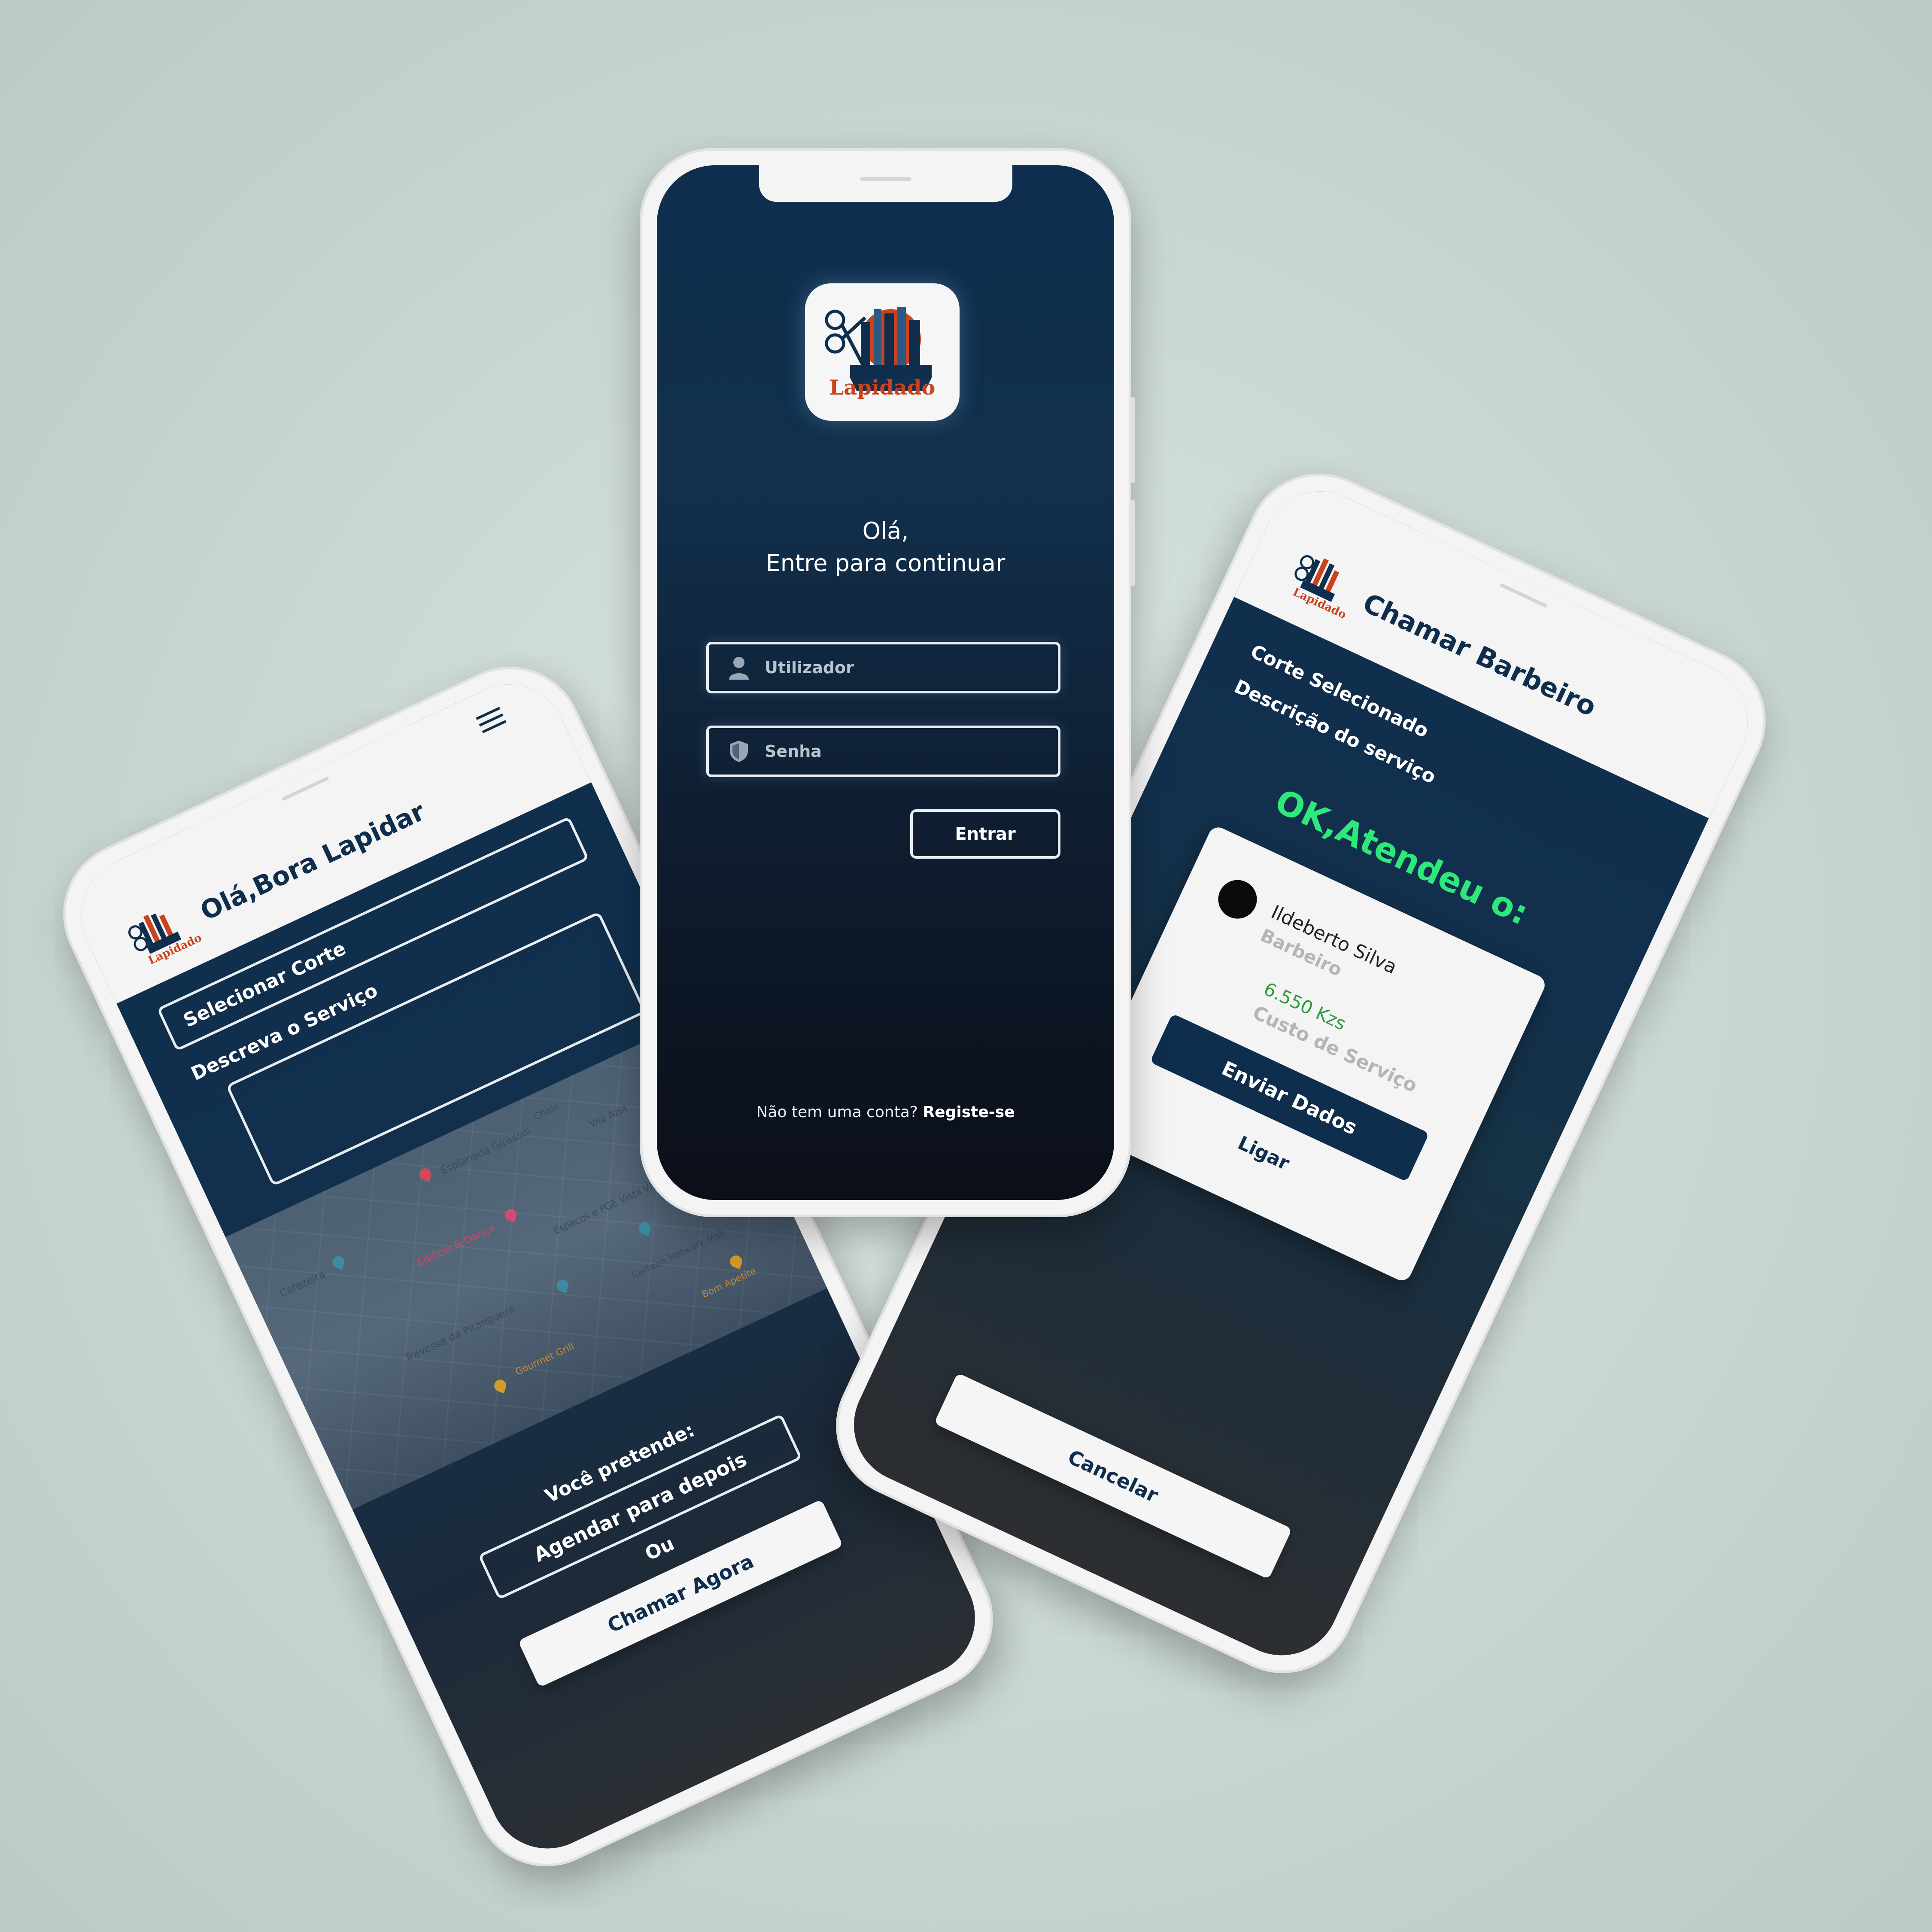 Image resolution: width=1932 pixels, height=1932 pixels. I want to click on call-link: Ligar, so click(1263, 1153).